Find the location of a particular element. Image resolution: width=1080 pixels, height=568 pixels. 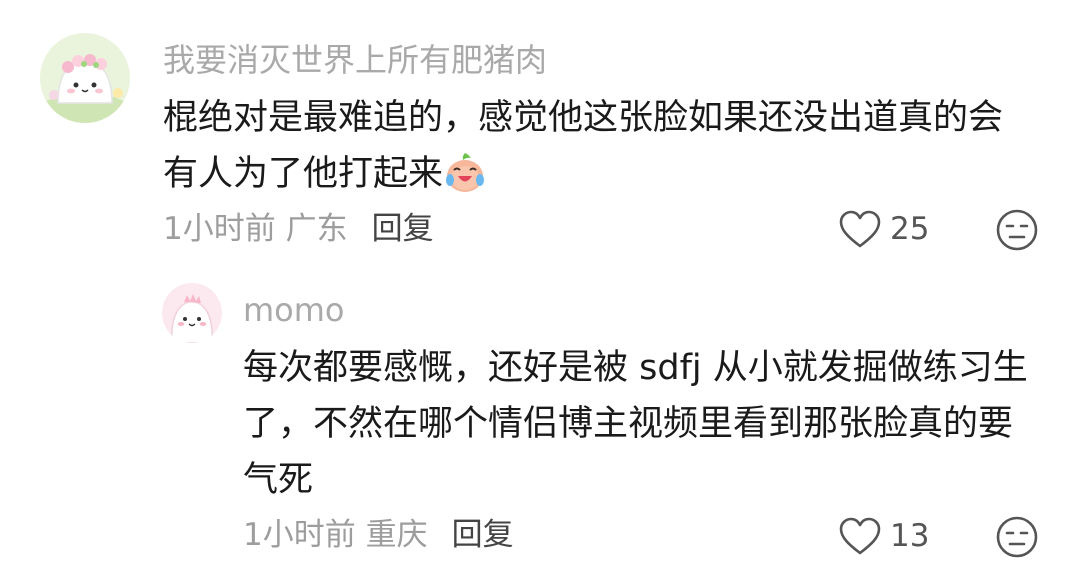

cute-bun-flower-crown-avatar-icon is located at coordinates (85, 78).